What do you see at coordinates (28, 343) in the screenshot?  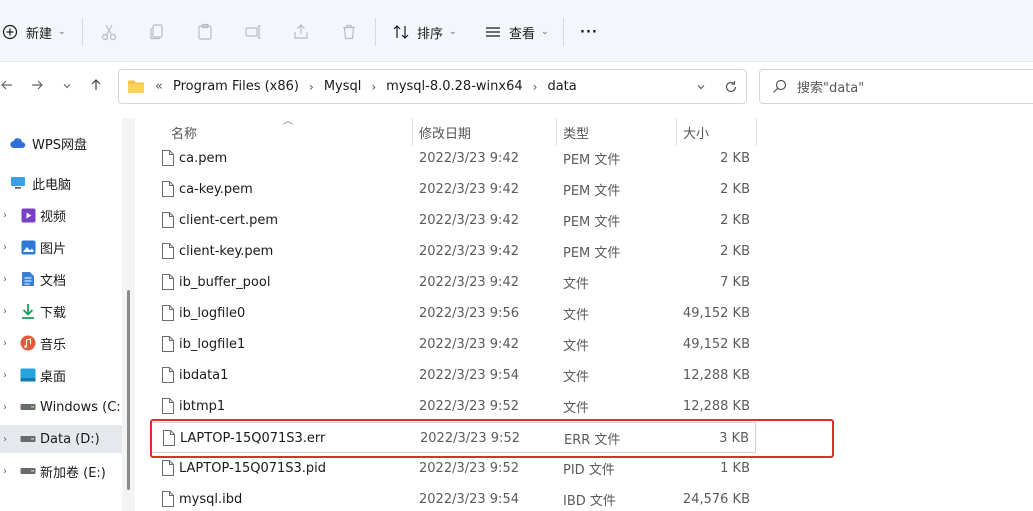 I see `music-icon` at bounding box center [28, 343].